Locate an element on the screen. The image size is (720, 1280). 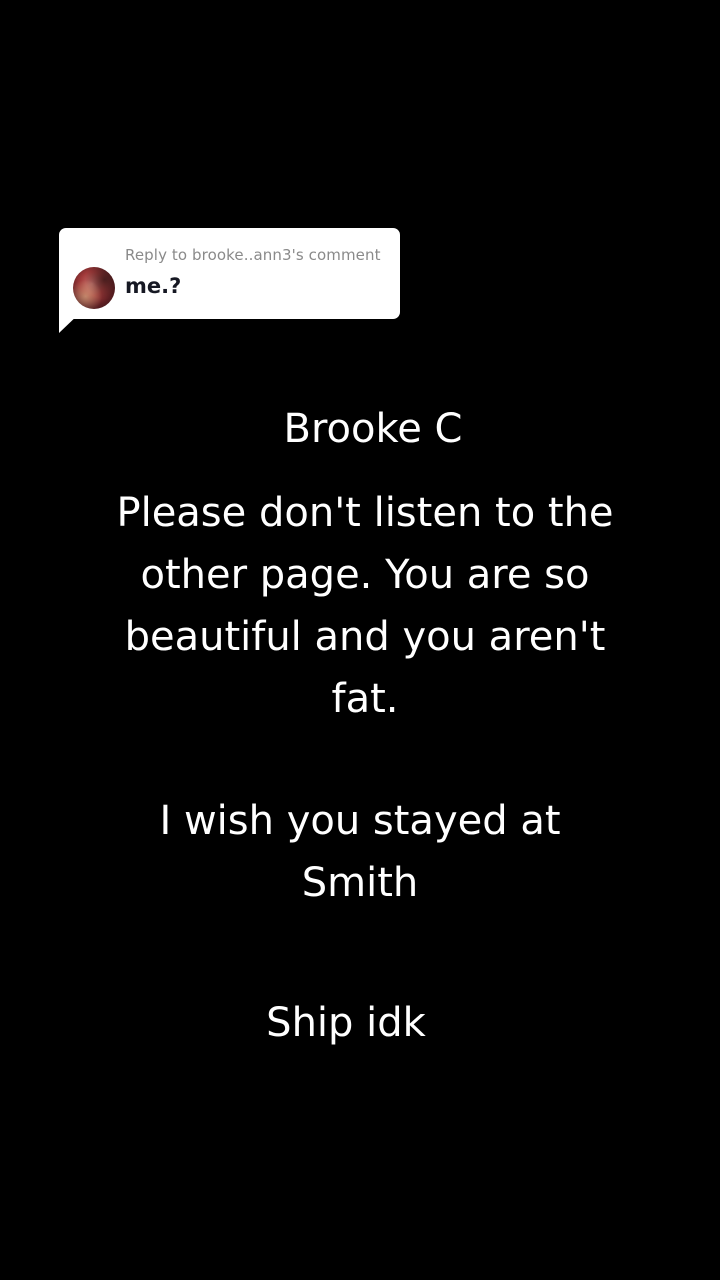
caption-message-line: other page. You are so is located at coordinates (365, 575).